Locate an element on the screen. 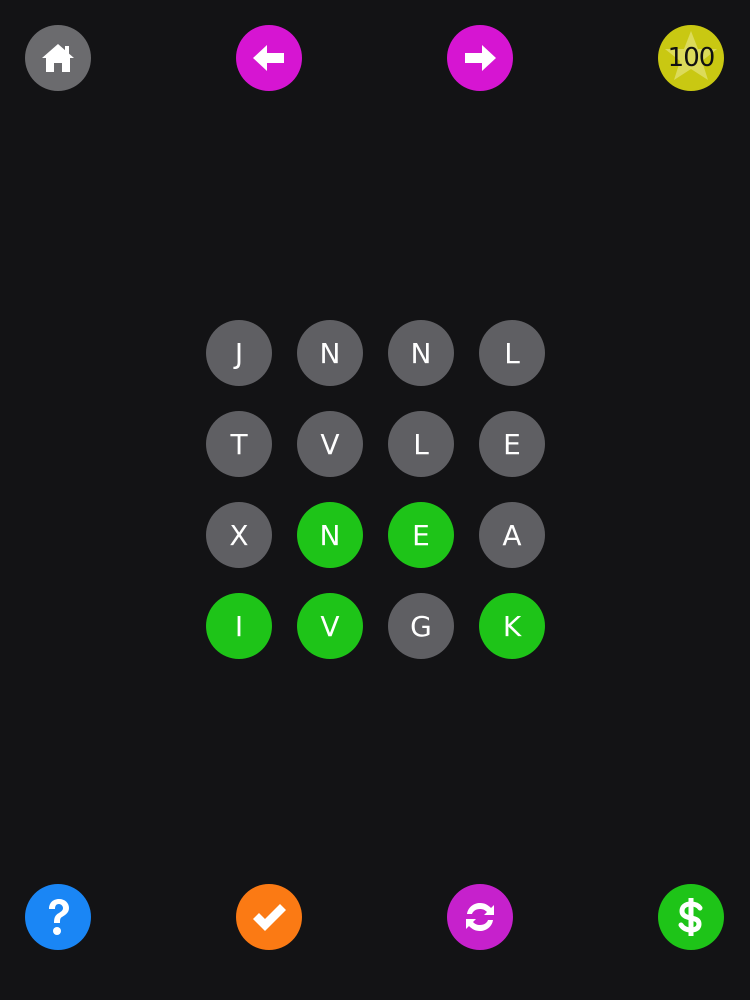 The height and width of the screenshot is (1000, 750). shuffle-button is located at coordinates (480, 917).